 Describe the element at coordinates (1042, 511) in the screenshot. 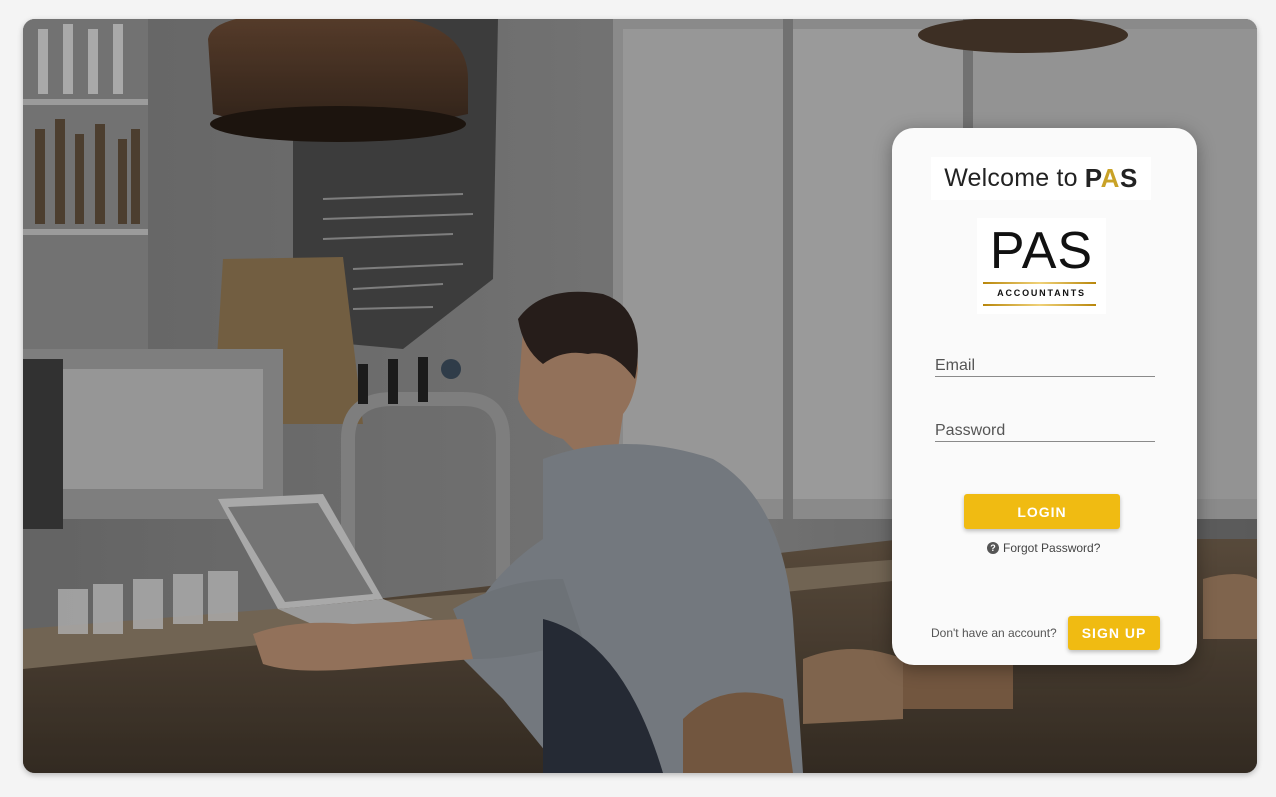

I see `login-button: LOGIN` at that location.